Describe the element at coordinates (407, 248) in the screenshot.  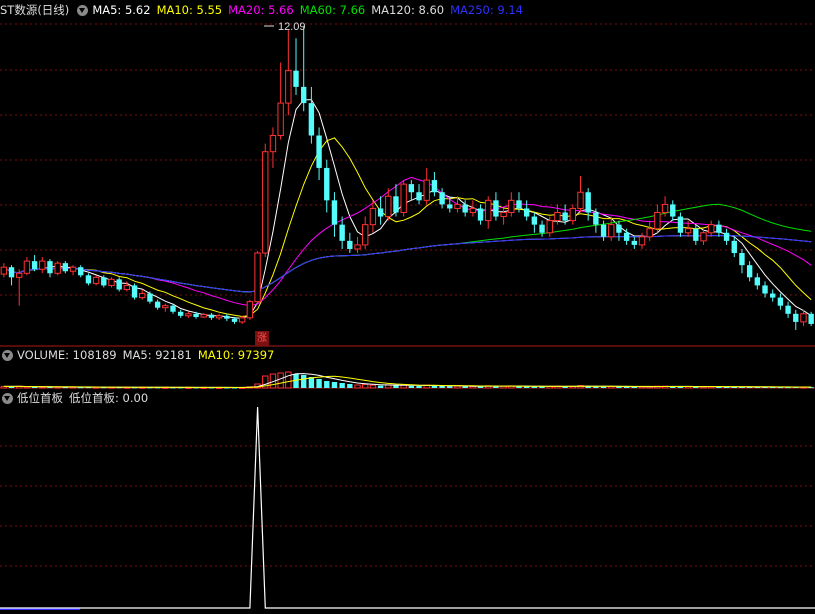
I see `ma60-line` at that location.